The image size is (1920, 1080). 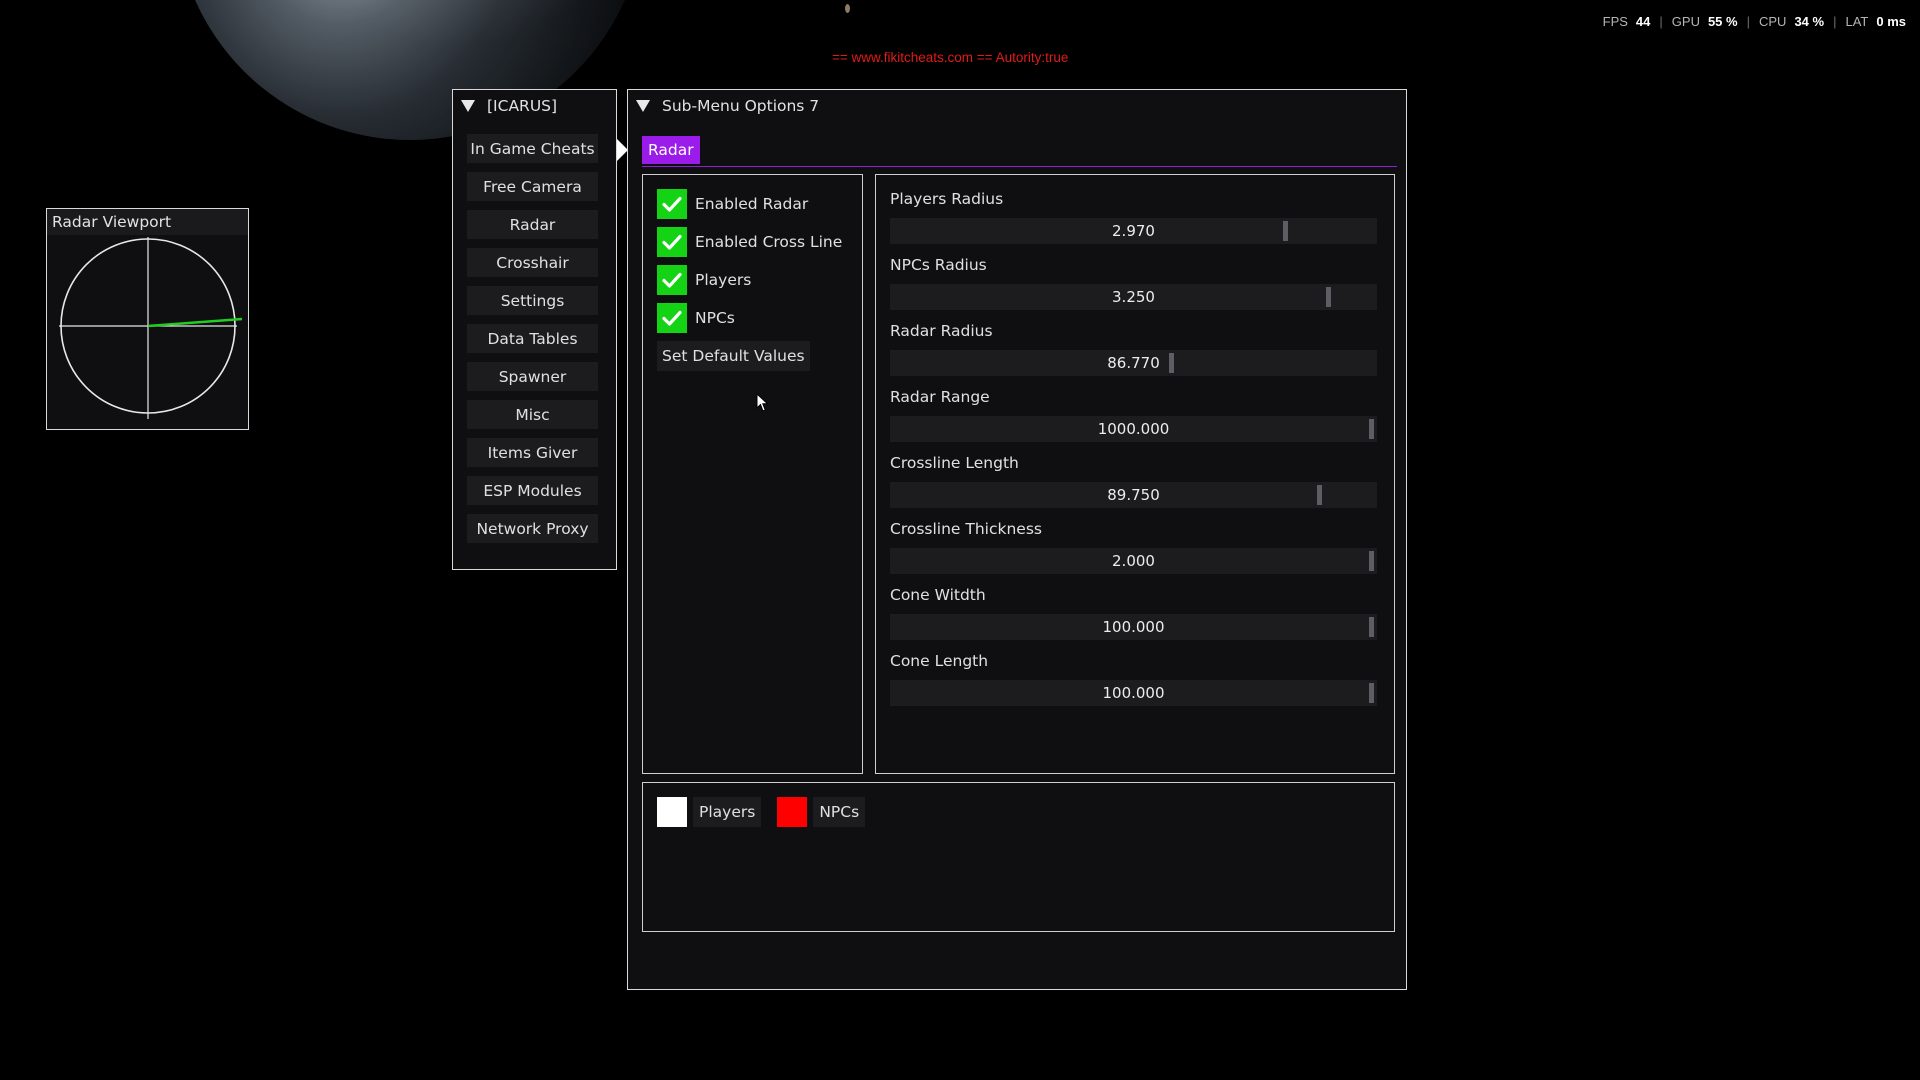 What do you see at coordinates (1722, 21) in the screenshot?
I see `gpu-value: 55 %` at bounding box center [1722, 21].